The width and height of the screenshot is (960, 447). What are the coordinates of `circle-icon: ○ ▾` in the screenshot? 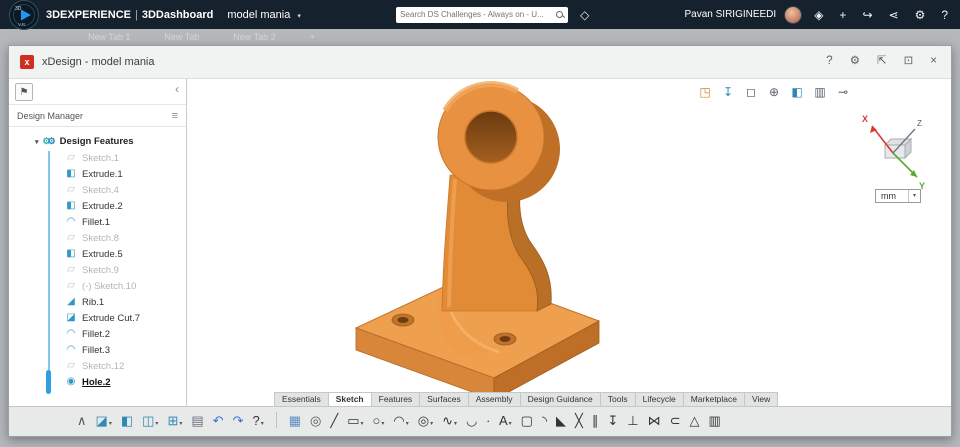 It's located at (379, 420).